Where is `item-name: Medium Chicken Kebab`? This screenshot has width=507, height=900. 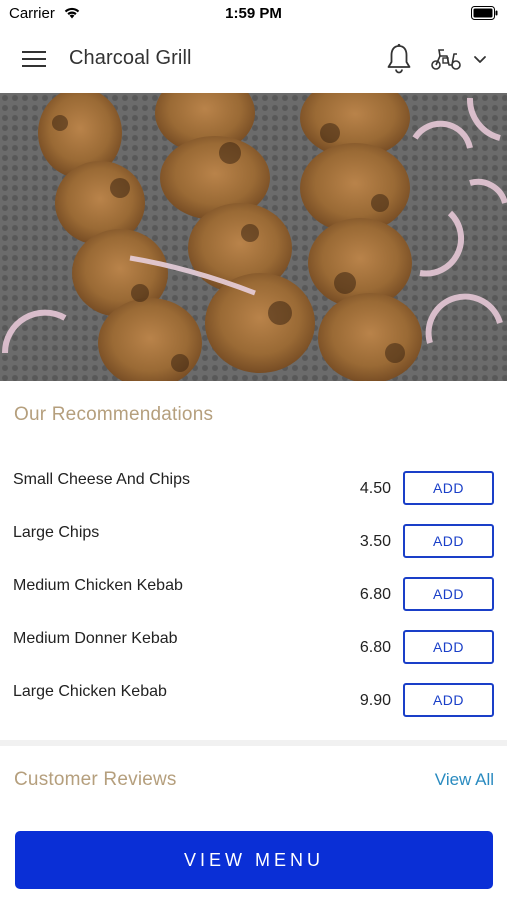
item-name: Medium Chicken Kebab is located at coordinates (98, 585).